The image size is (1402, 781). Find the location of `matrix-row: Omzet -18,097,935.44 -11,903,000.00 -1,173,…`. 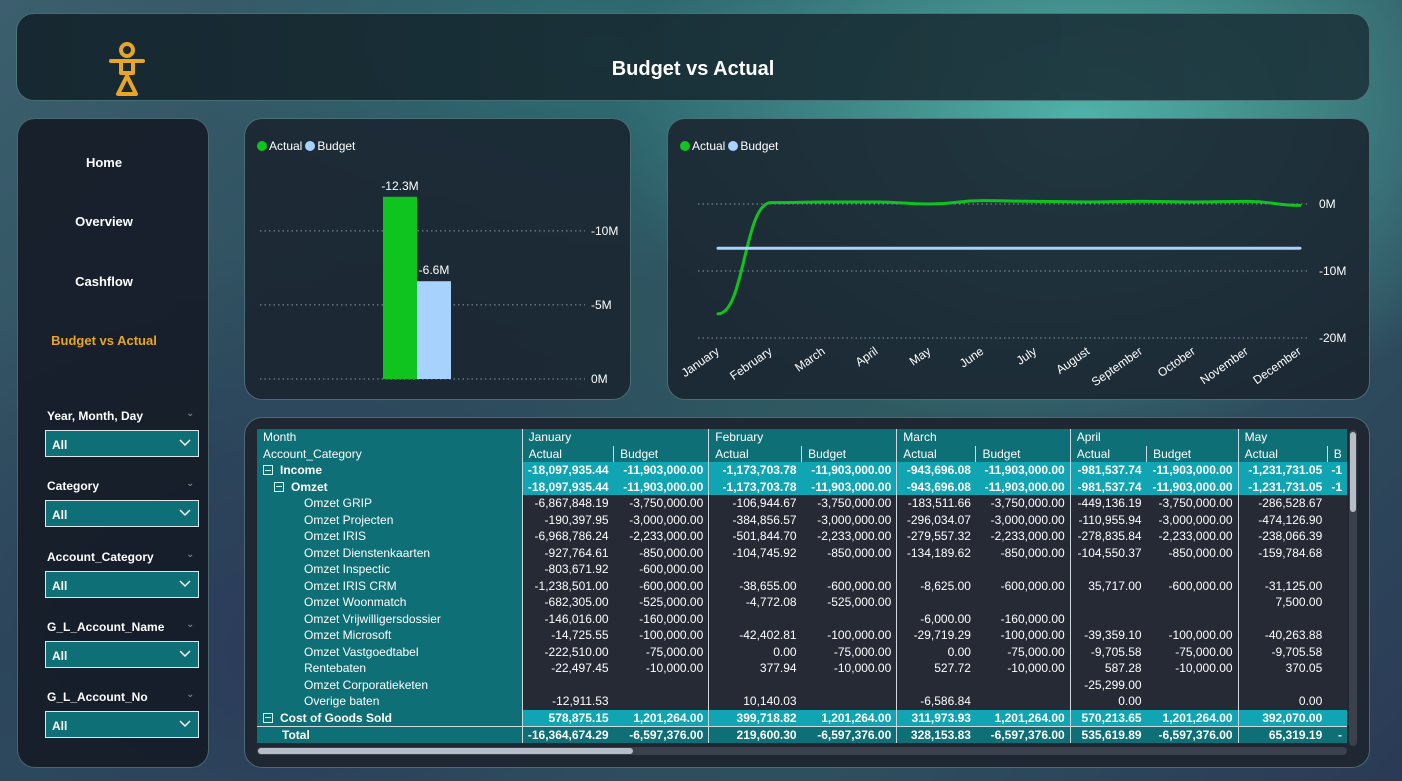

matrix-row: Omzet -18,097,935.44 -11,903,000.00 -1,173,… is located at coordinates (802, 486).